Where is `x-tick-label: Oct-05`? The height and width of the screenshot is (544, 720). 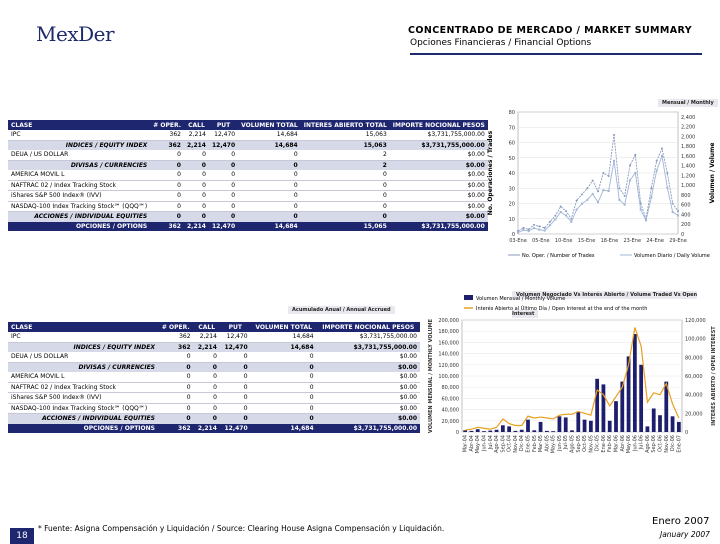 x-tick-label: Oct-05 is located at coordinates (585, 443).